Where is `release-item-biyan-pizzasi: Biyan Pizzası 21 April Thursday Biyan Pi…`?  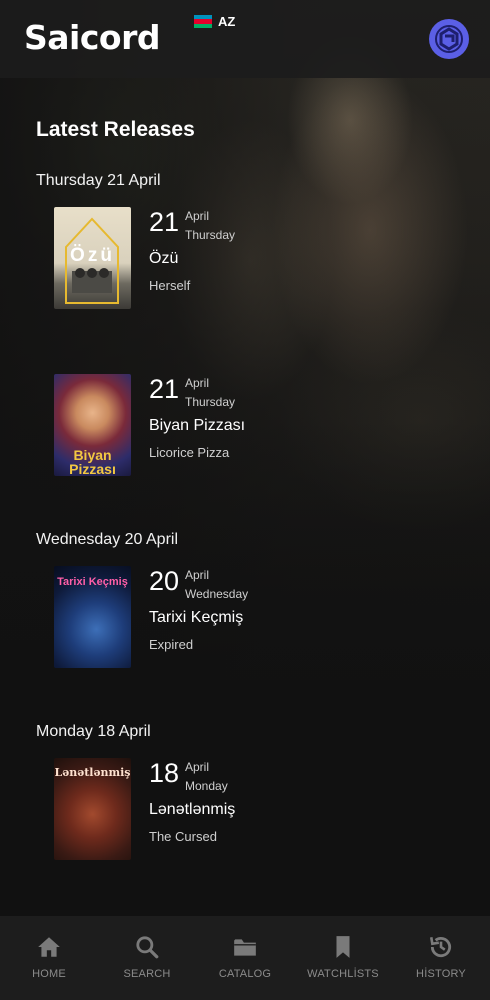
release-item-biyan-pizzasi: Biyan Pizzası 21 April Thursday Biyan Pi… is located at coordinates (254, 426).